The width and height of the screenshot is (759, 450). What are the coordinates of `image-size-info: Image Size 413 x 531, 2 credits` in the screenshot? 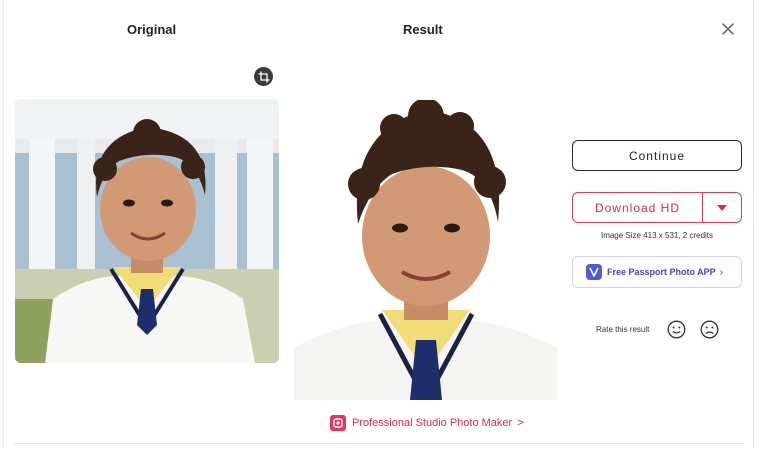 It's located at (657, 235).